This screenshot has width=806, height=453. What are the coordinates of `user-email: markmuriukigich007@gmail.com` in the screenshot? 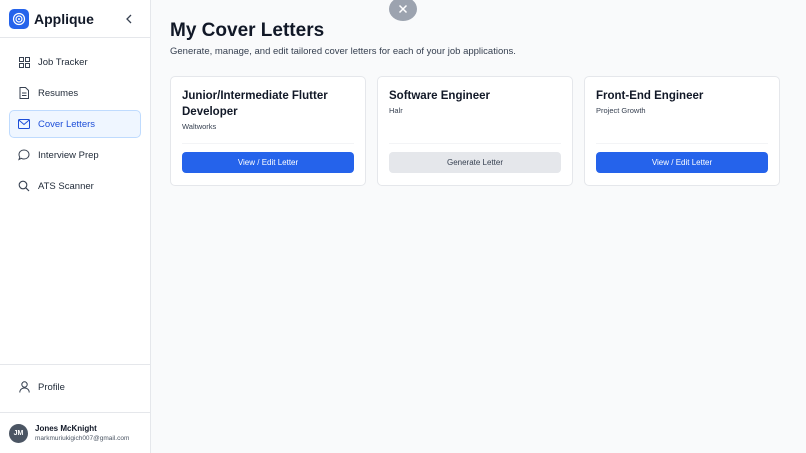 It's located at (82, 438).